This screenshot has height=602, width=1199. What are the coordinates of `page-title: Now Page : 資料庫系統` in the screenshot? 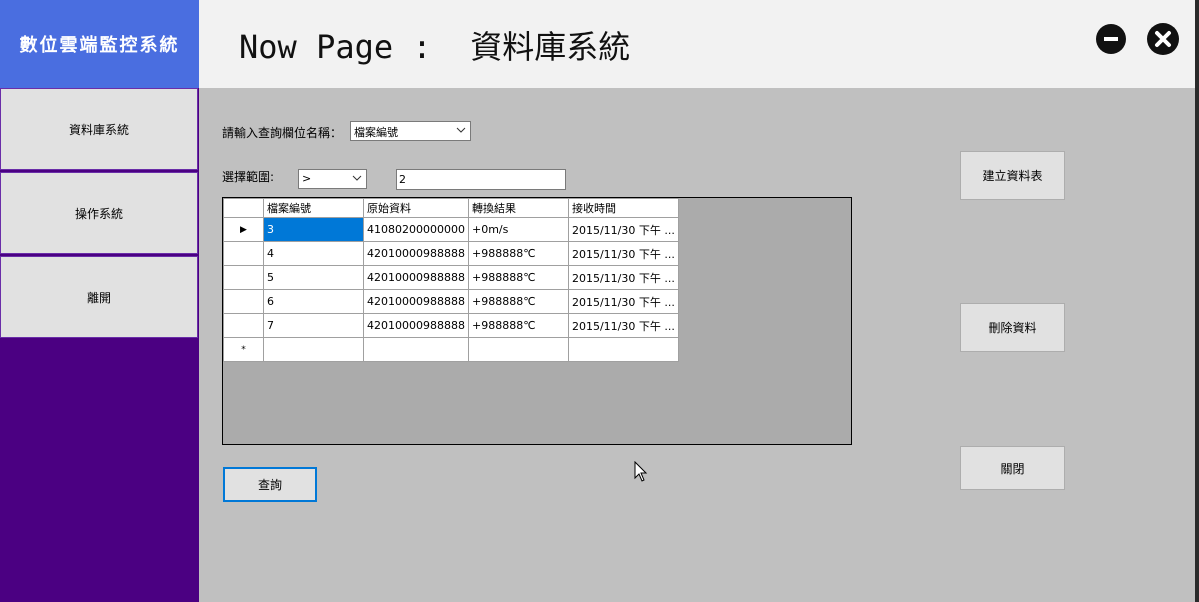 It's located at (435, 47).